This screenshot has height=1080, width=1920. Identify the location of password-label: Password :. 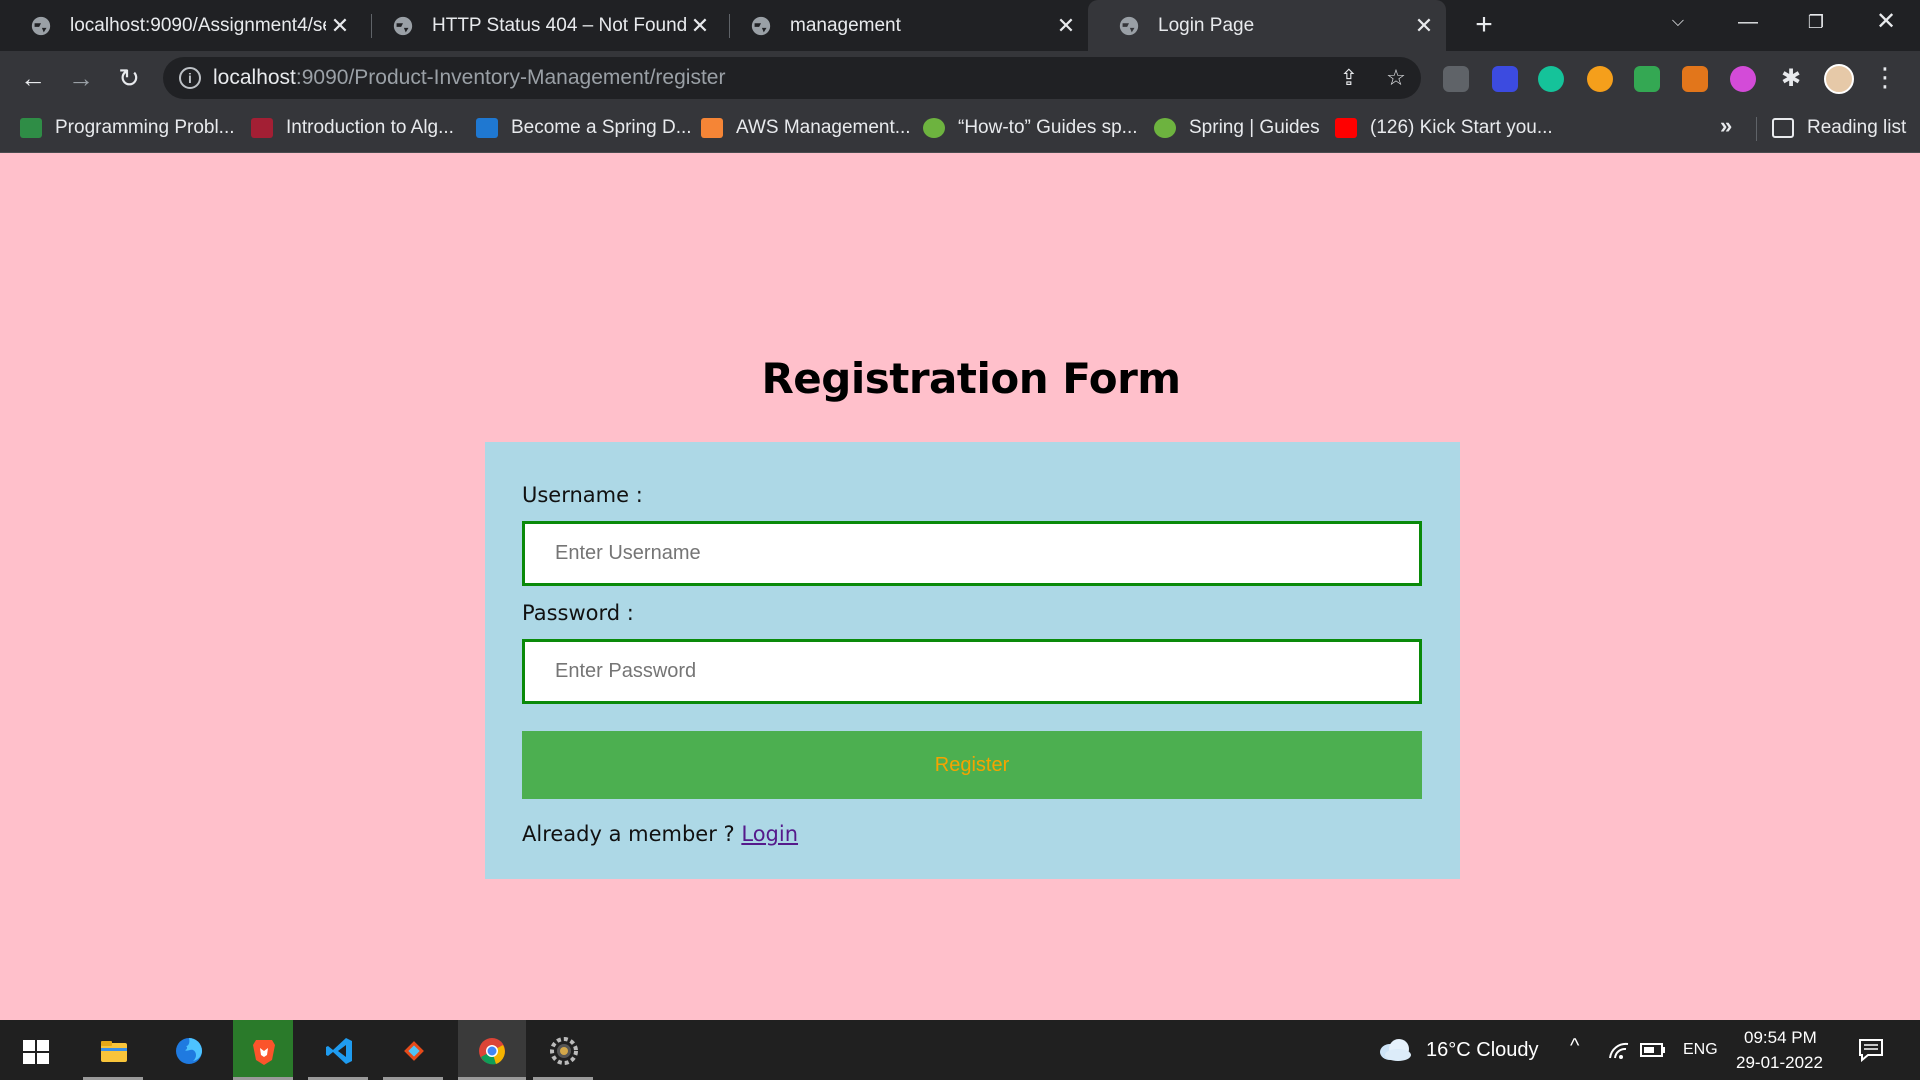
(578, 613).